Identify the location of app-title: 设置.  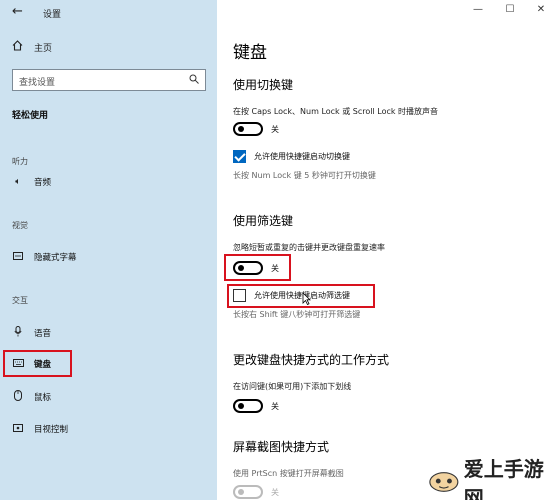
(52, 15).